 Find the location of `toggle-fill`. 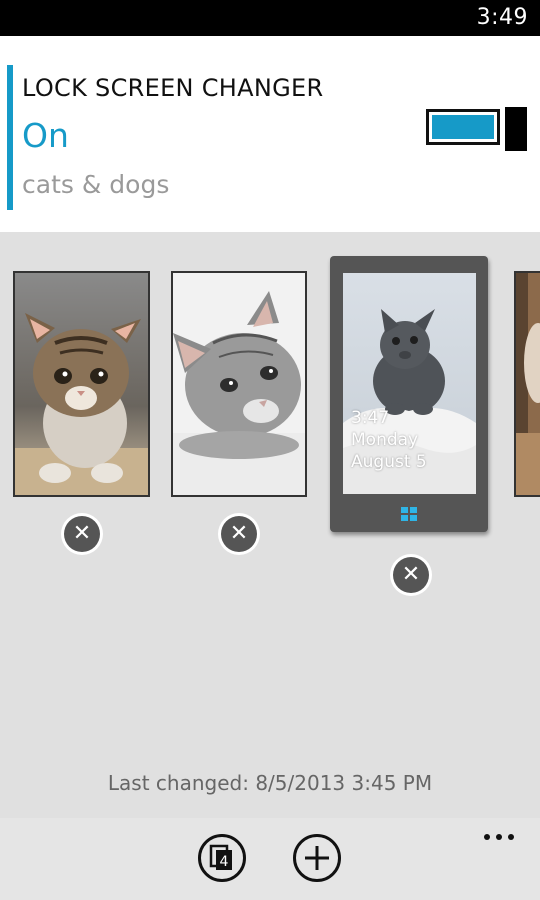

toggle-fill is located at coordinates (463, 127).